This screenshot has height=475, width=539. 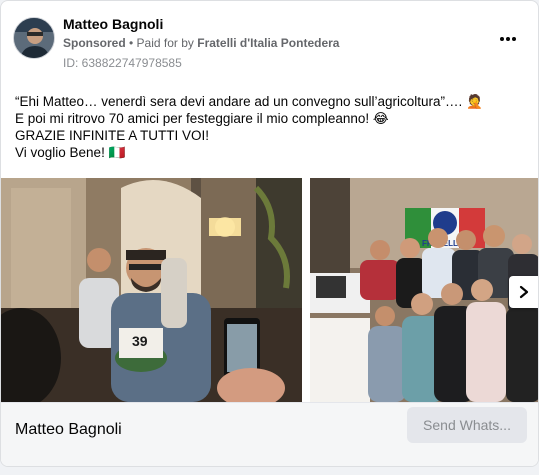 I want to click on paid-for-prefix: • Paid for by, so click(x=161, y=43).